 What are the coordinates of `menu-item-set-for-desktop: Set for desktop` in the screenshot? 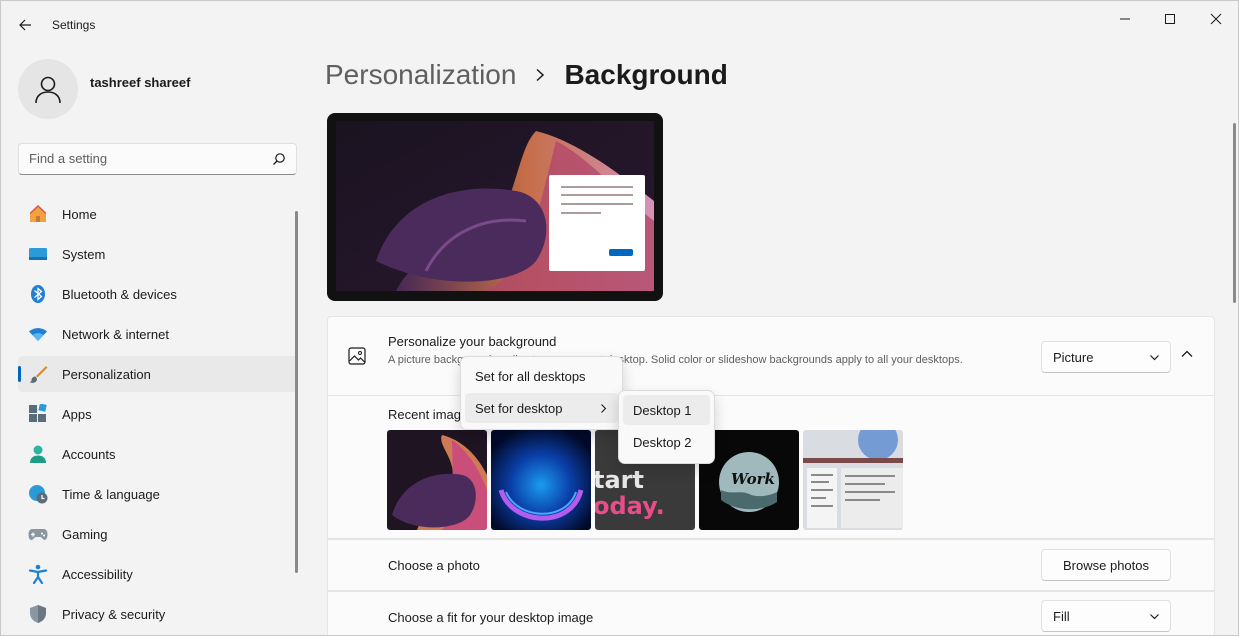 It's located at (541, 408).